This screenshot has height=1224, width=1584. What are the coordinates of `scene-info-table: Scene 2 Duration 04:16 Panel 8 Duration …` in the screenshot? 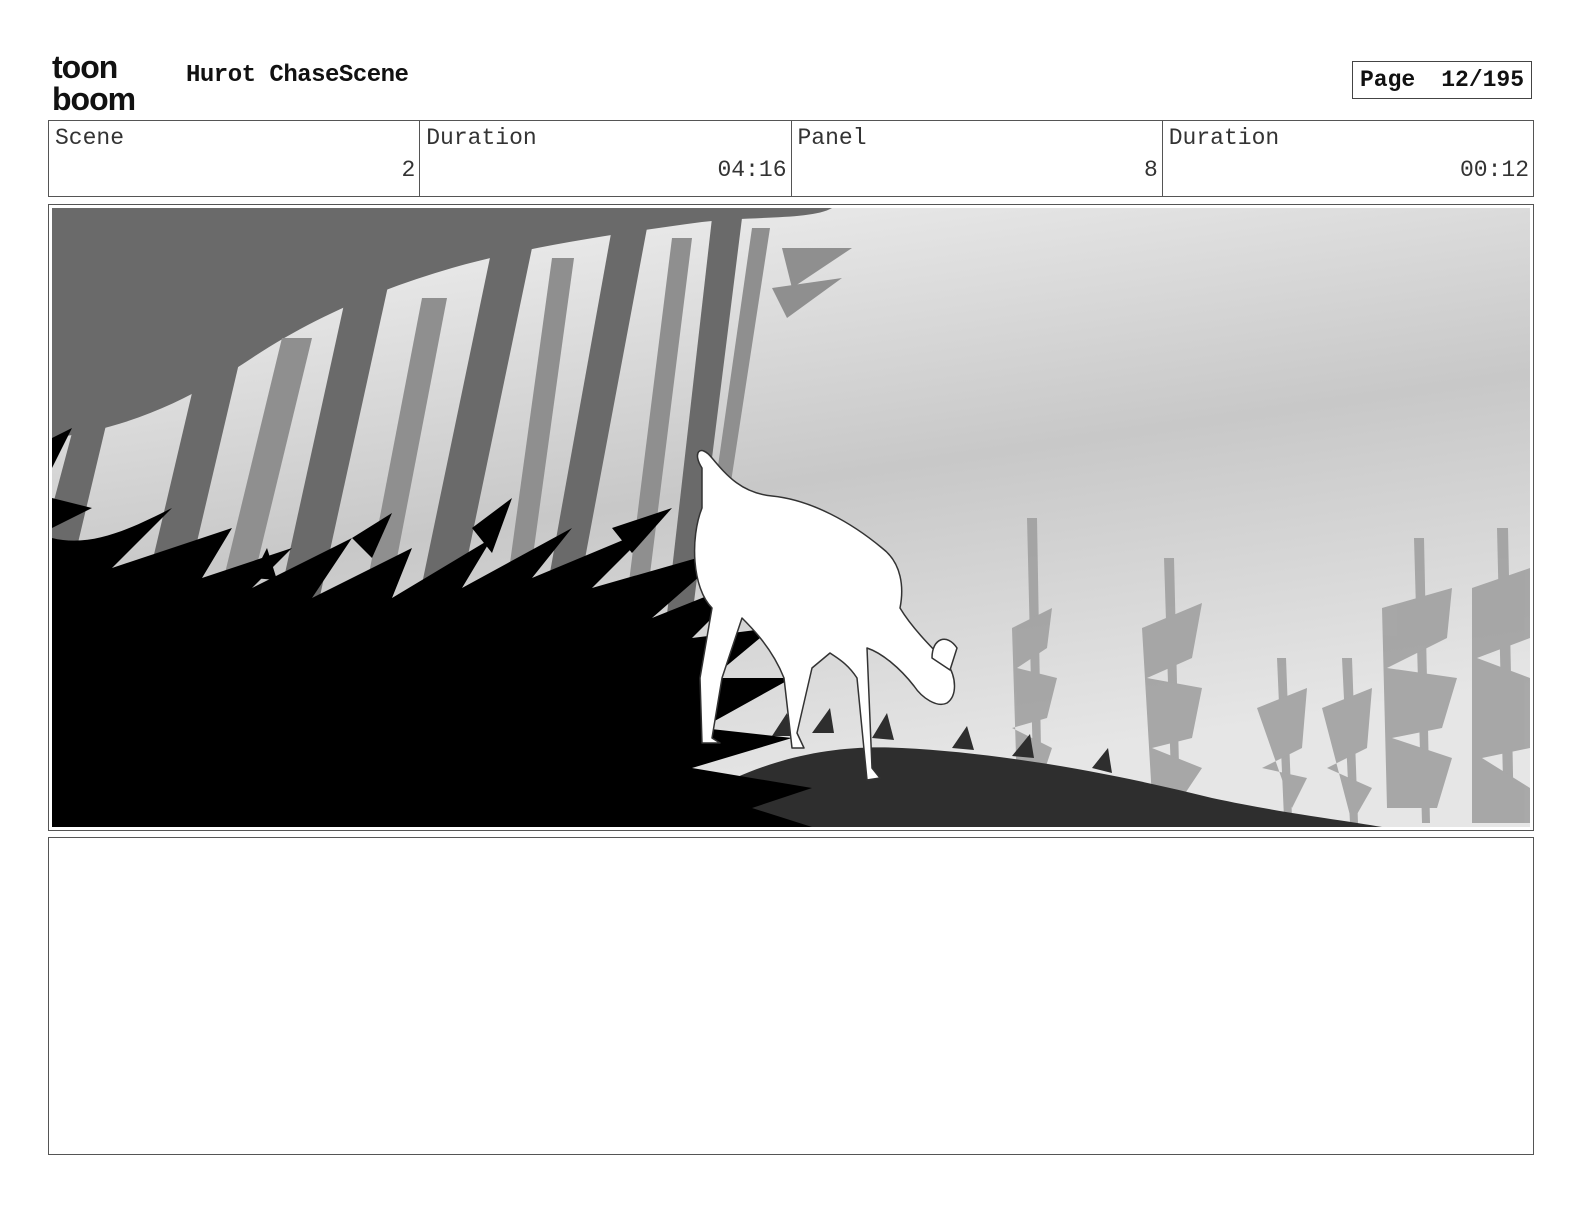 It's located at (791, 158).